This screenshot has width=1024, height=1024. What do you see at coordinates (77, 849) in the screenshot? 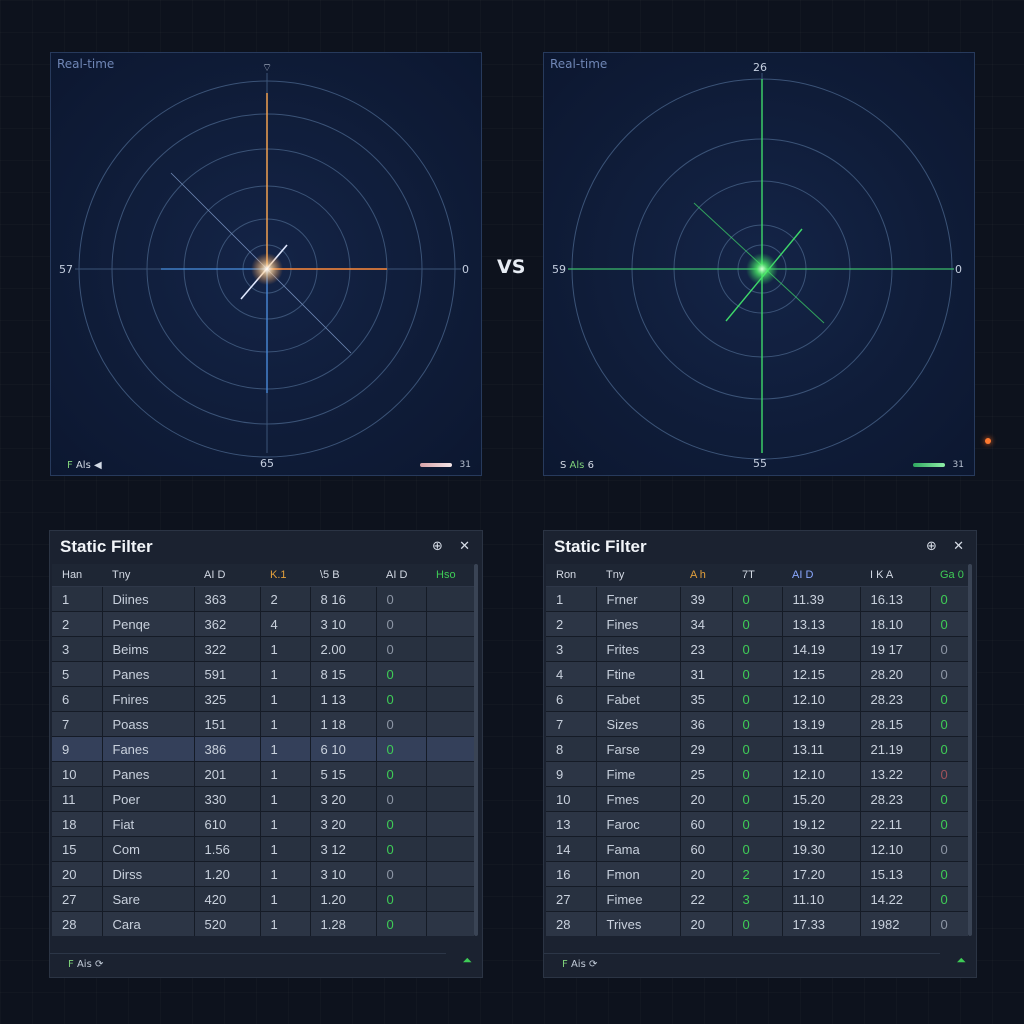
I see `table-cell: 15` at bounding box center [77, 849].